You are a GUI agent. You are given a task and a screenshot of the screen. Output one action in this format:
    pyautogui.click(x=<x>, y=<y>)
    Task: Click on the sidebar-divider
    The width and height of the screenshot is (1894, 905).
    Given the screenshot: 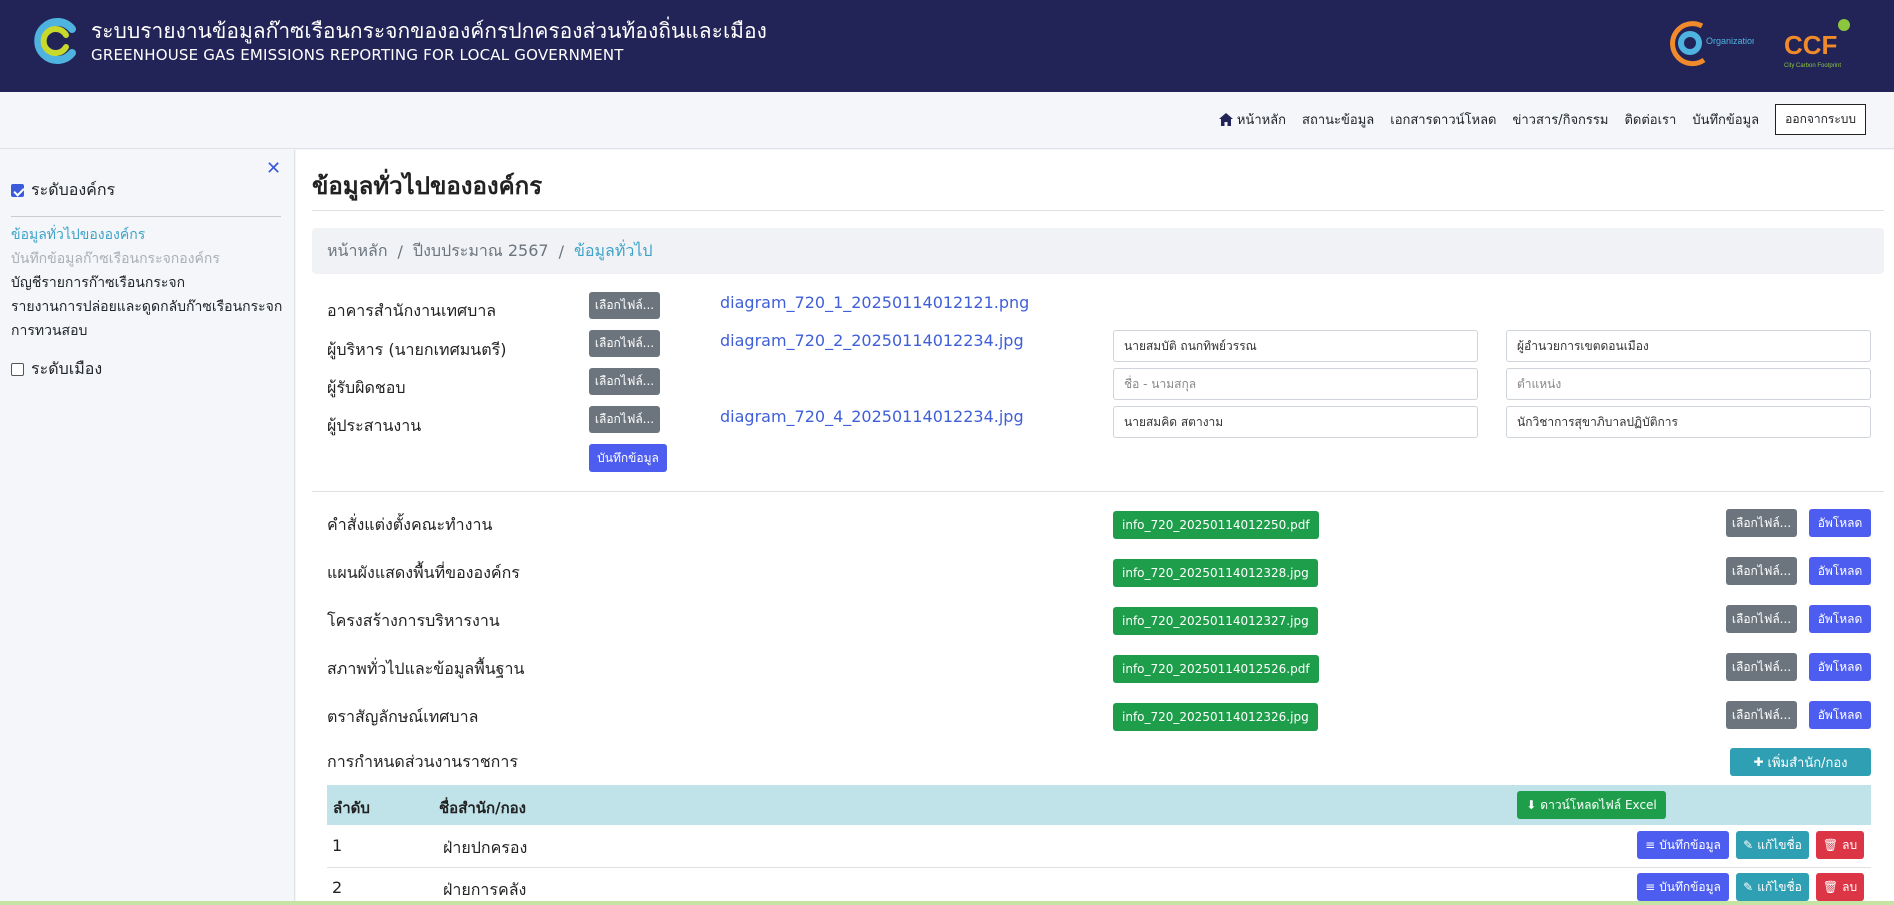 What is the action you would take?
    pyautogui.click(x=146, y=216)
    